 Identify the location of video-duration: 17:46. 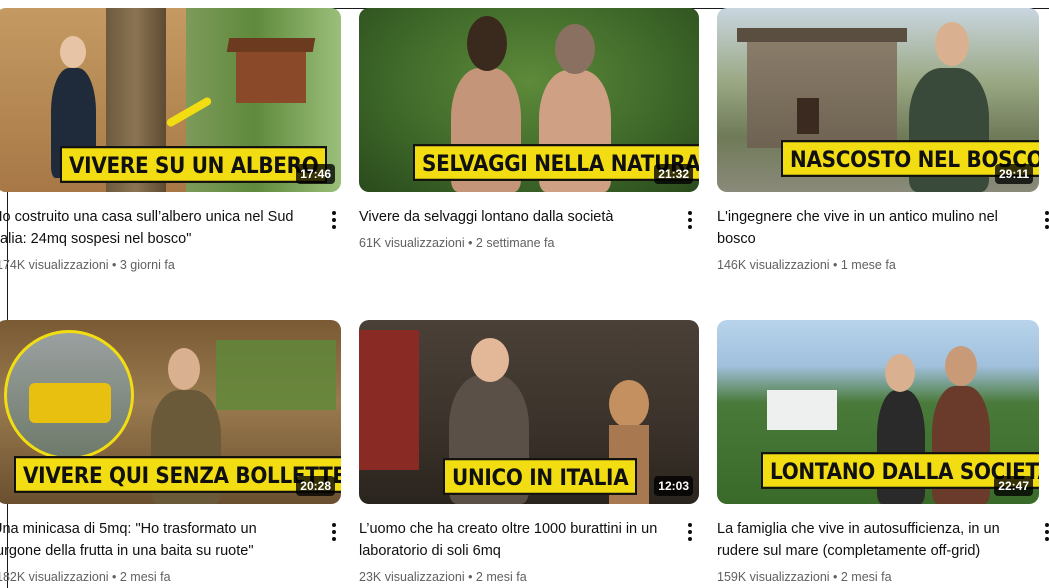
(315, 174).